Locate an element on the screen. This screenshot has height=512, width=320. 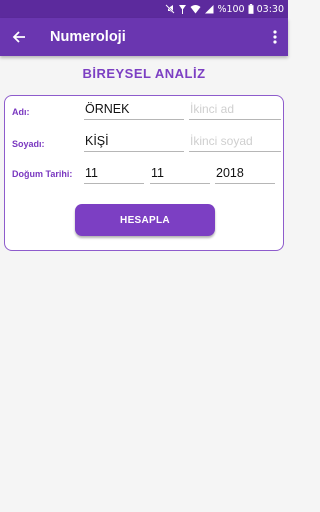
second-name-field: İkinci ad is located at coordinates (235, 109).